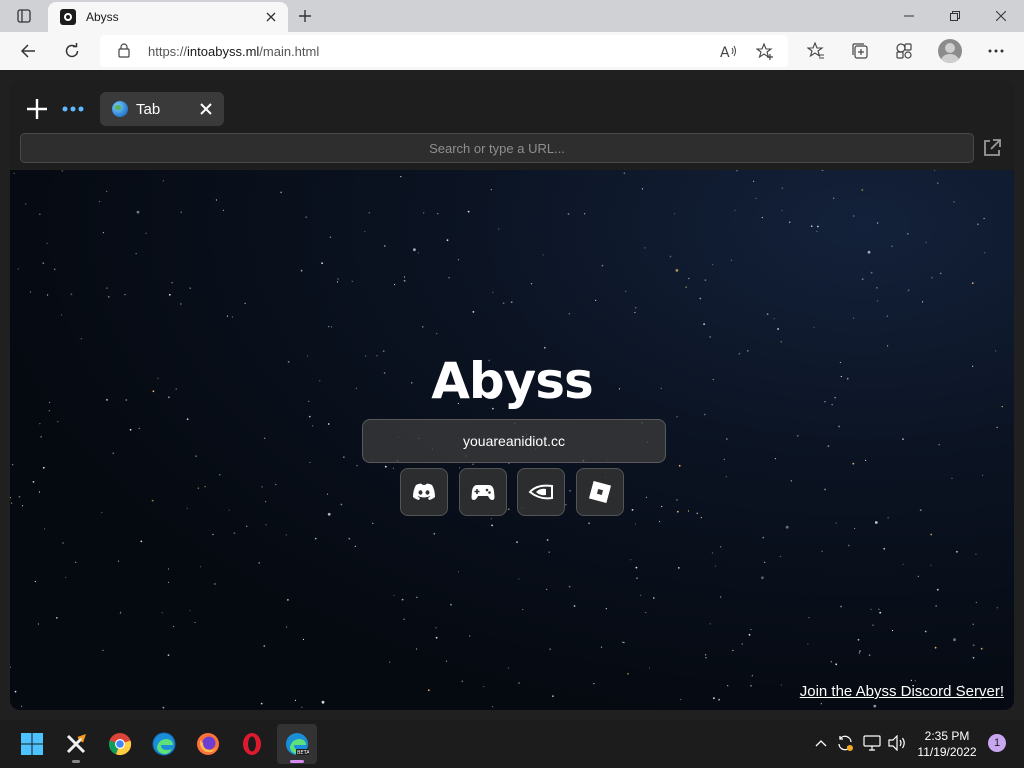 Image resolution: width=1024 pixels, height=768 pixels. I want to click on add-favorite-icon, so click(765, 52).